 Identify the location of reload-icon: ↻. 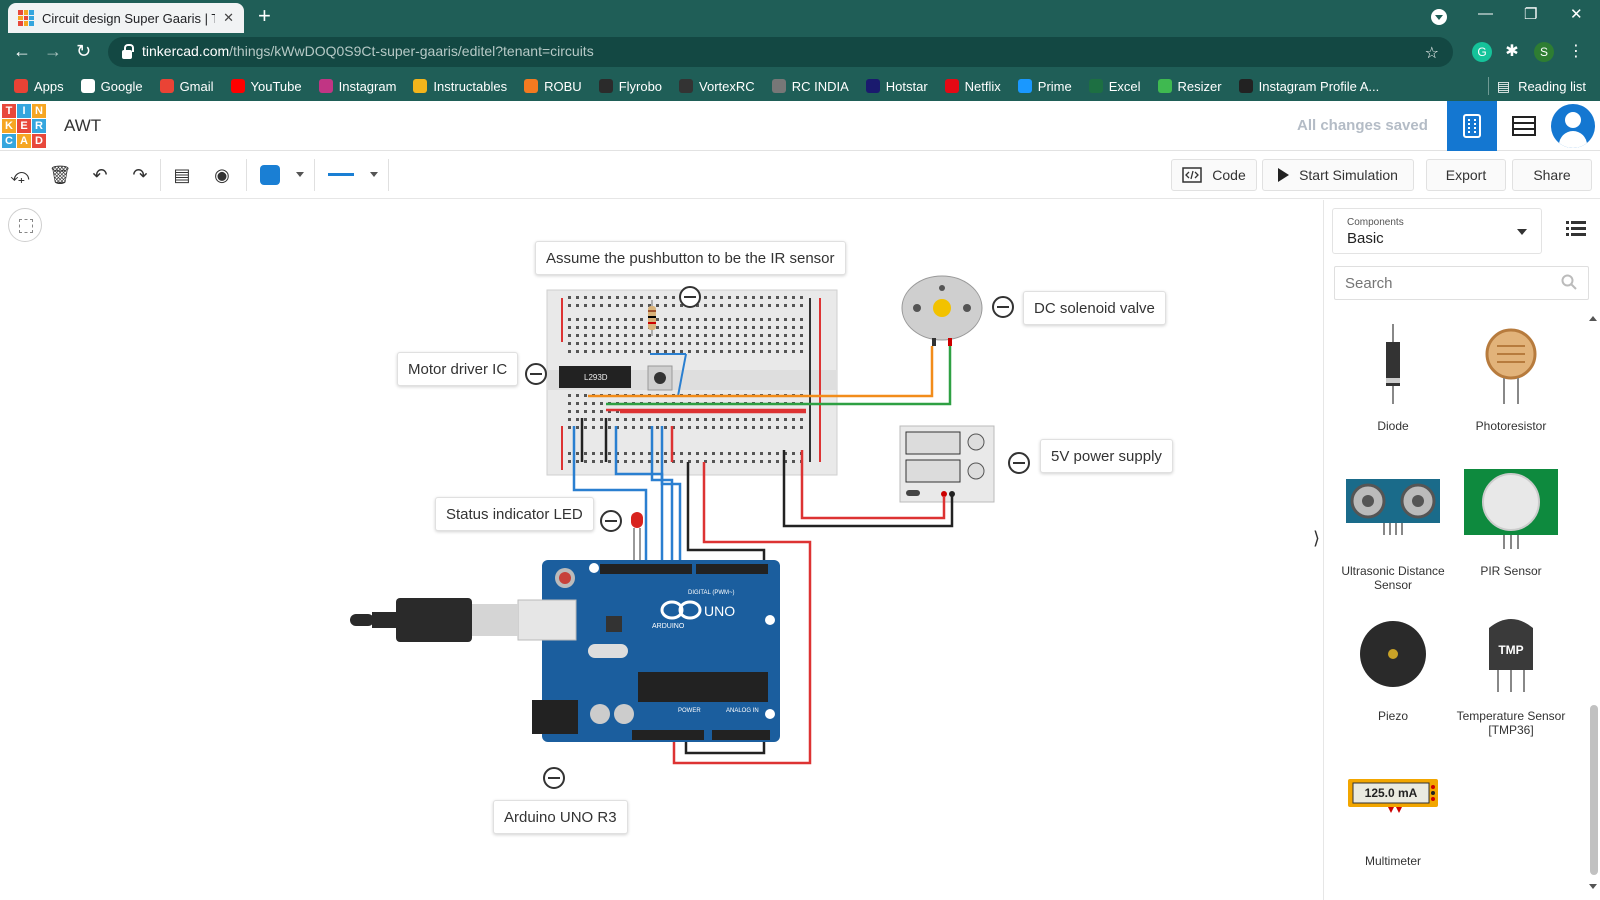
(83, 51).